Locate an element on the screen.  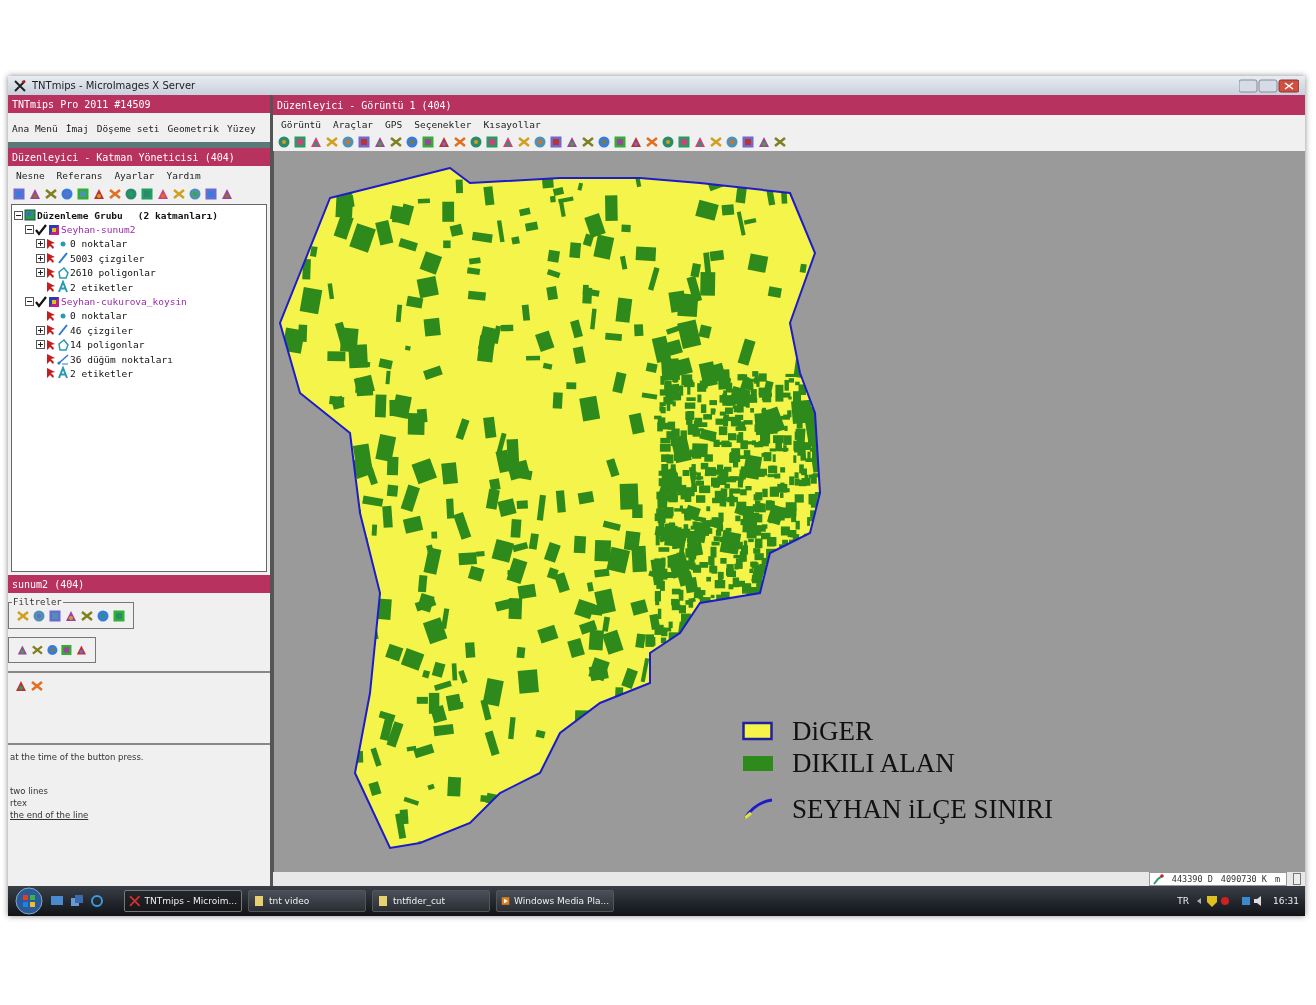
menu-item: Referans is located at coordinates (79, 175).